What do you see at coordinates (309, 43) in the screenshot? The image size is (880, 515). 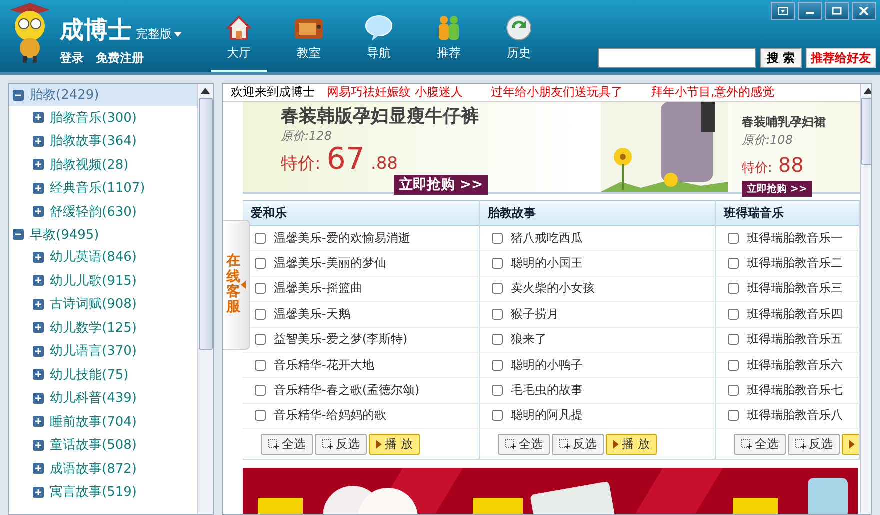 I see `nav-tab: 教室` at bounding box center [309, 43].